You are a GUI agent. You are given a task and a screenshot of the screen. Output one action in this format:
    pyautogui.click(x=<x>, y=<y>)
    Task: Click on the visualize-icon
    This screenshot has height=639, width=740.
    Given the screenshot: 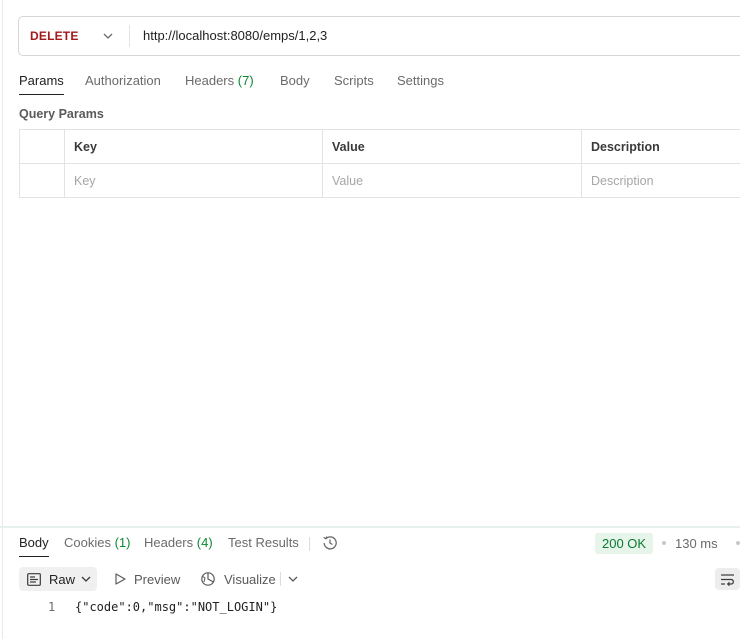 What is the action you would take?
    pyautogui.click(x=208, y=579)
    